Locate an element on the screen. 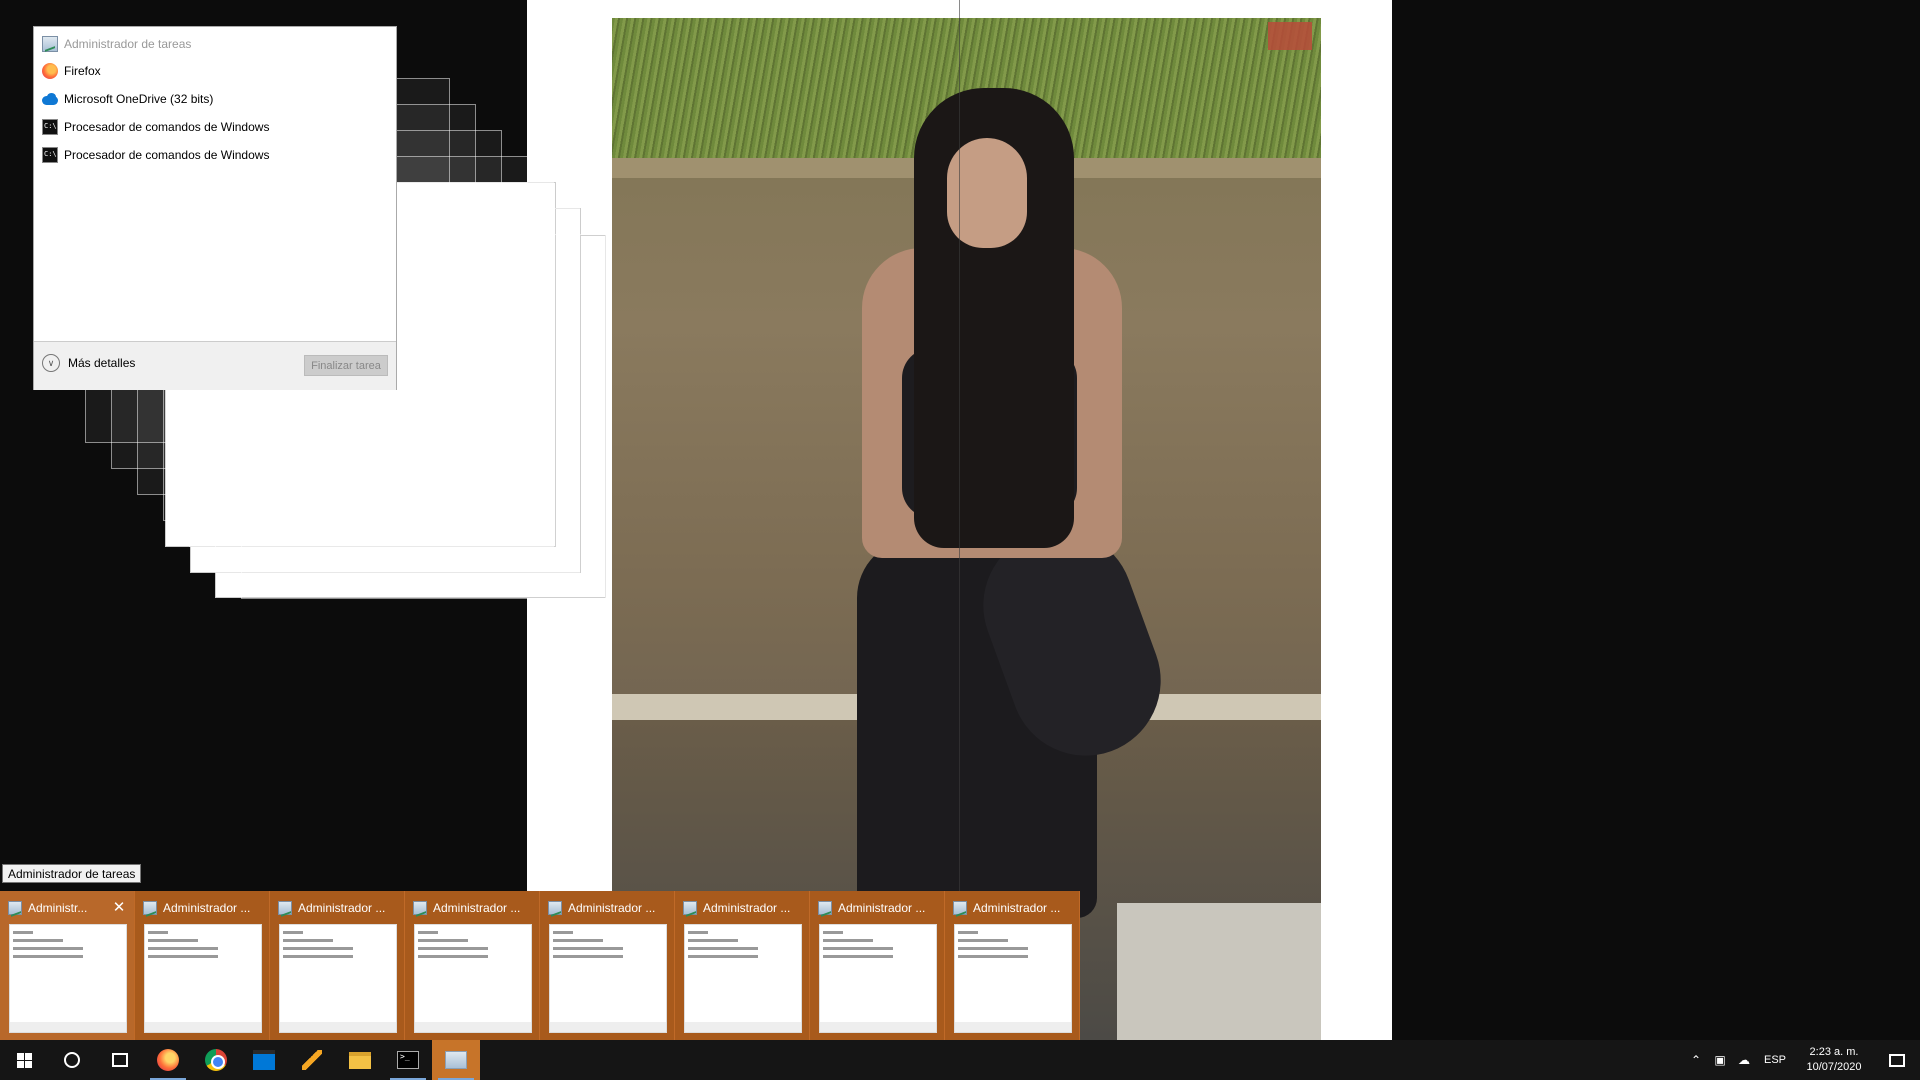 This screenshot has width=1920, height=1080. file-explorer-taskbar-button is located at coordinates (360, 1060).